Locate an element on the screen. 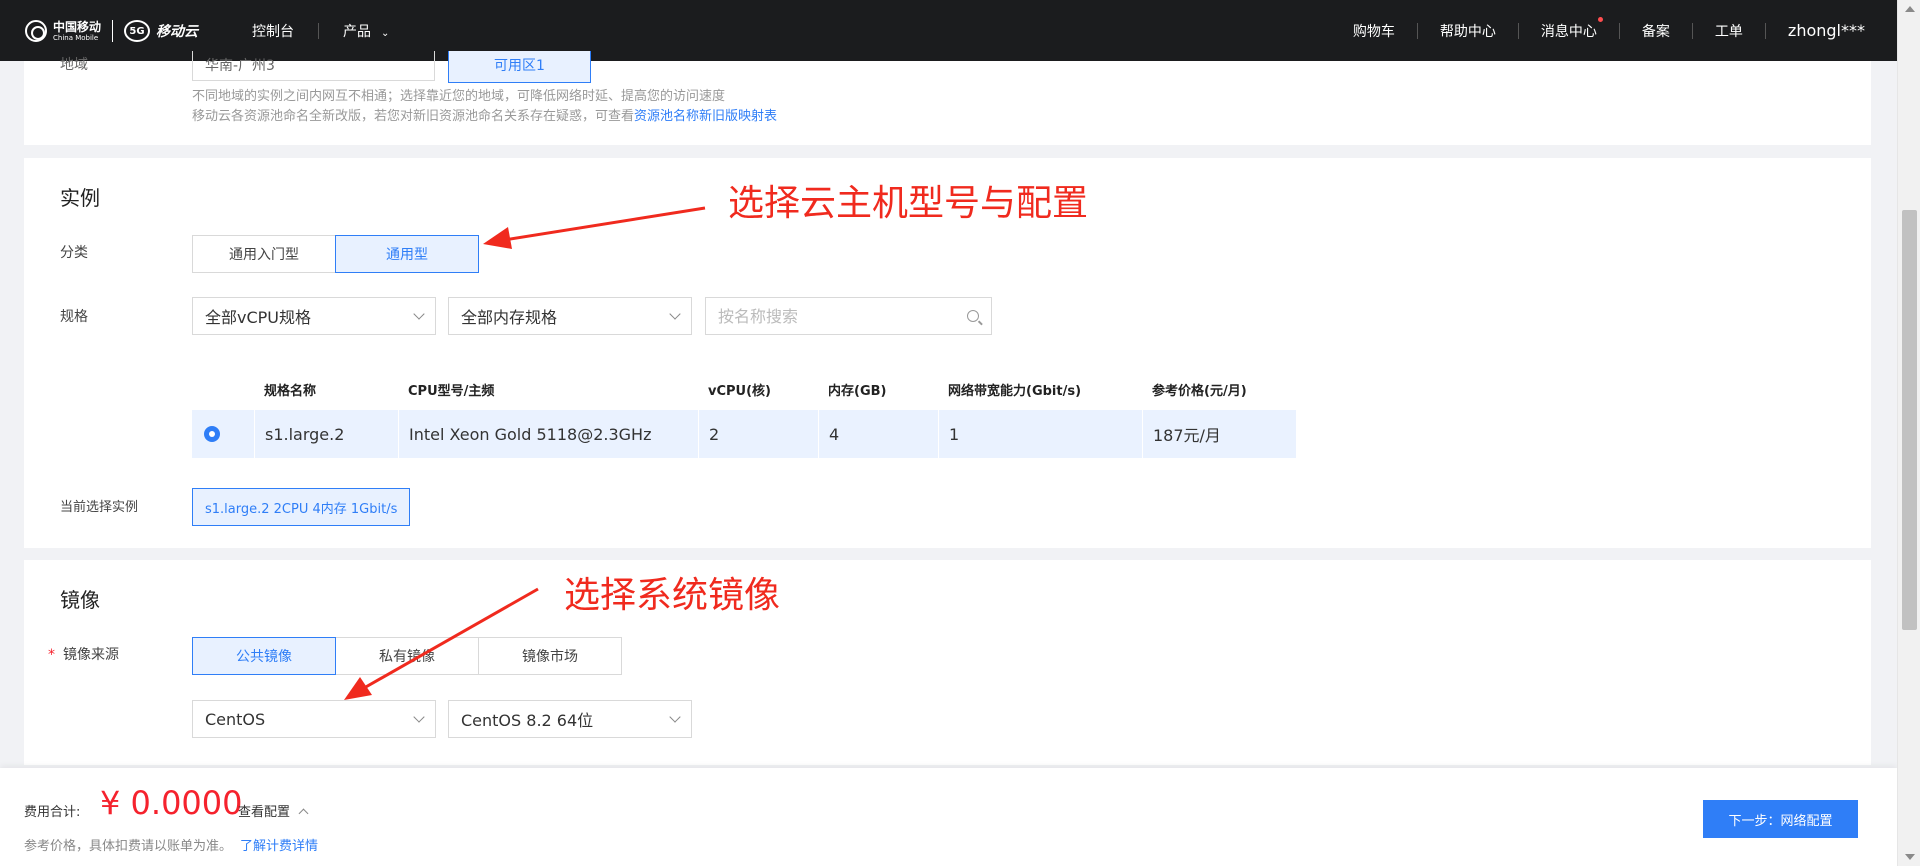  nav-ticket: 工单 is located at coordinates (1729, 31).